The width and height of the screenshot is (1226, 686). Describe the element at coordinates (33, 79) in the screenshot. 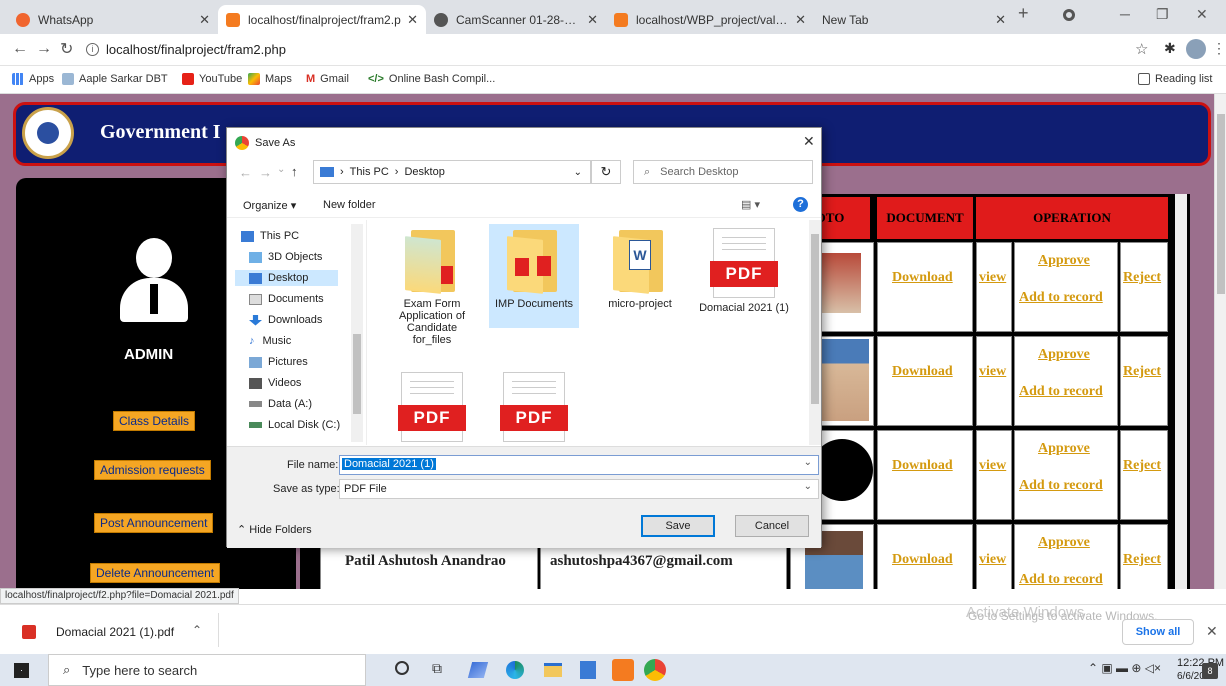

I see `bookmark-apps: Apps` at that location.